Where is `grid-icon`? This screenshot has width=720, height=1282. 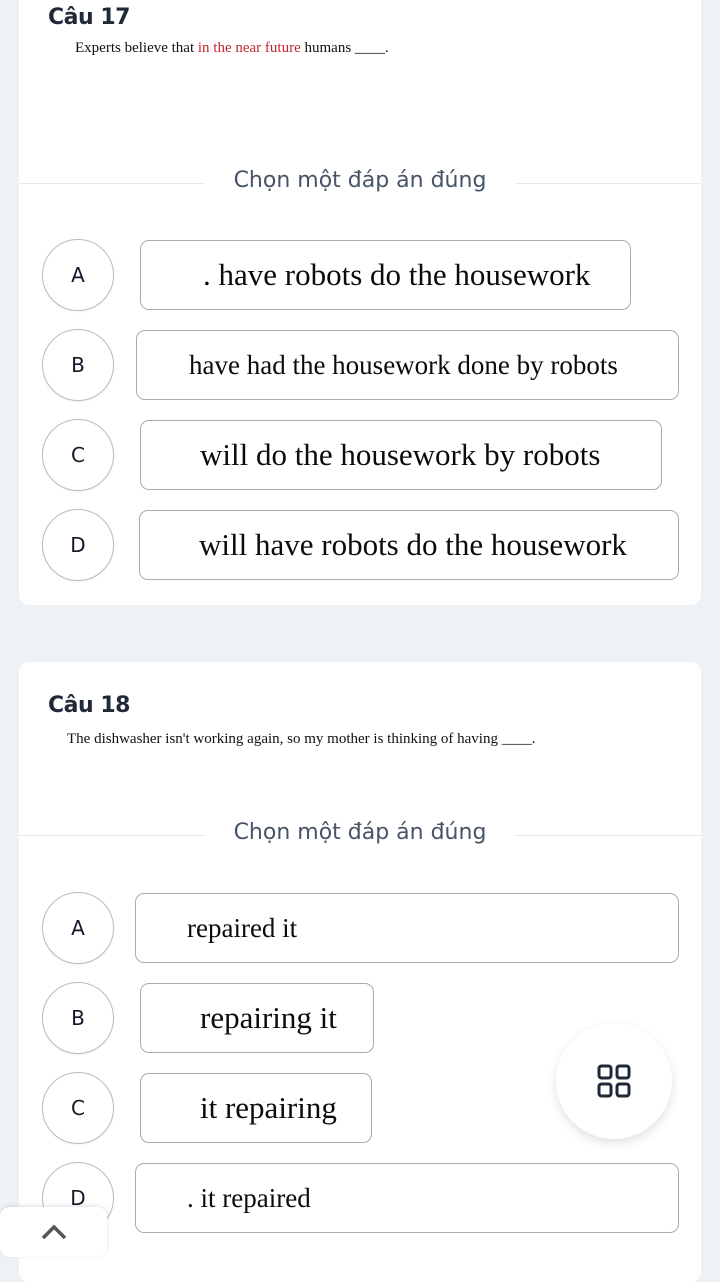 grid-icon is located at coordinates (614, 1081).